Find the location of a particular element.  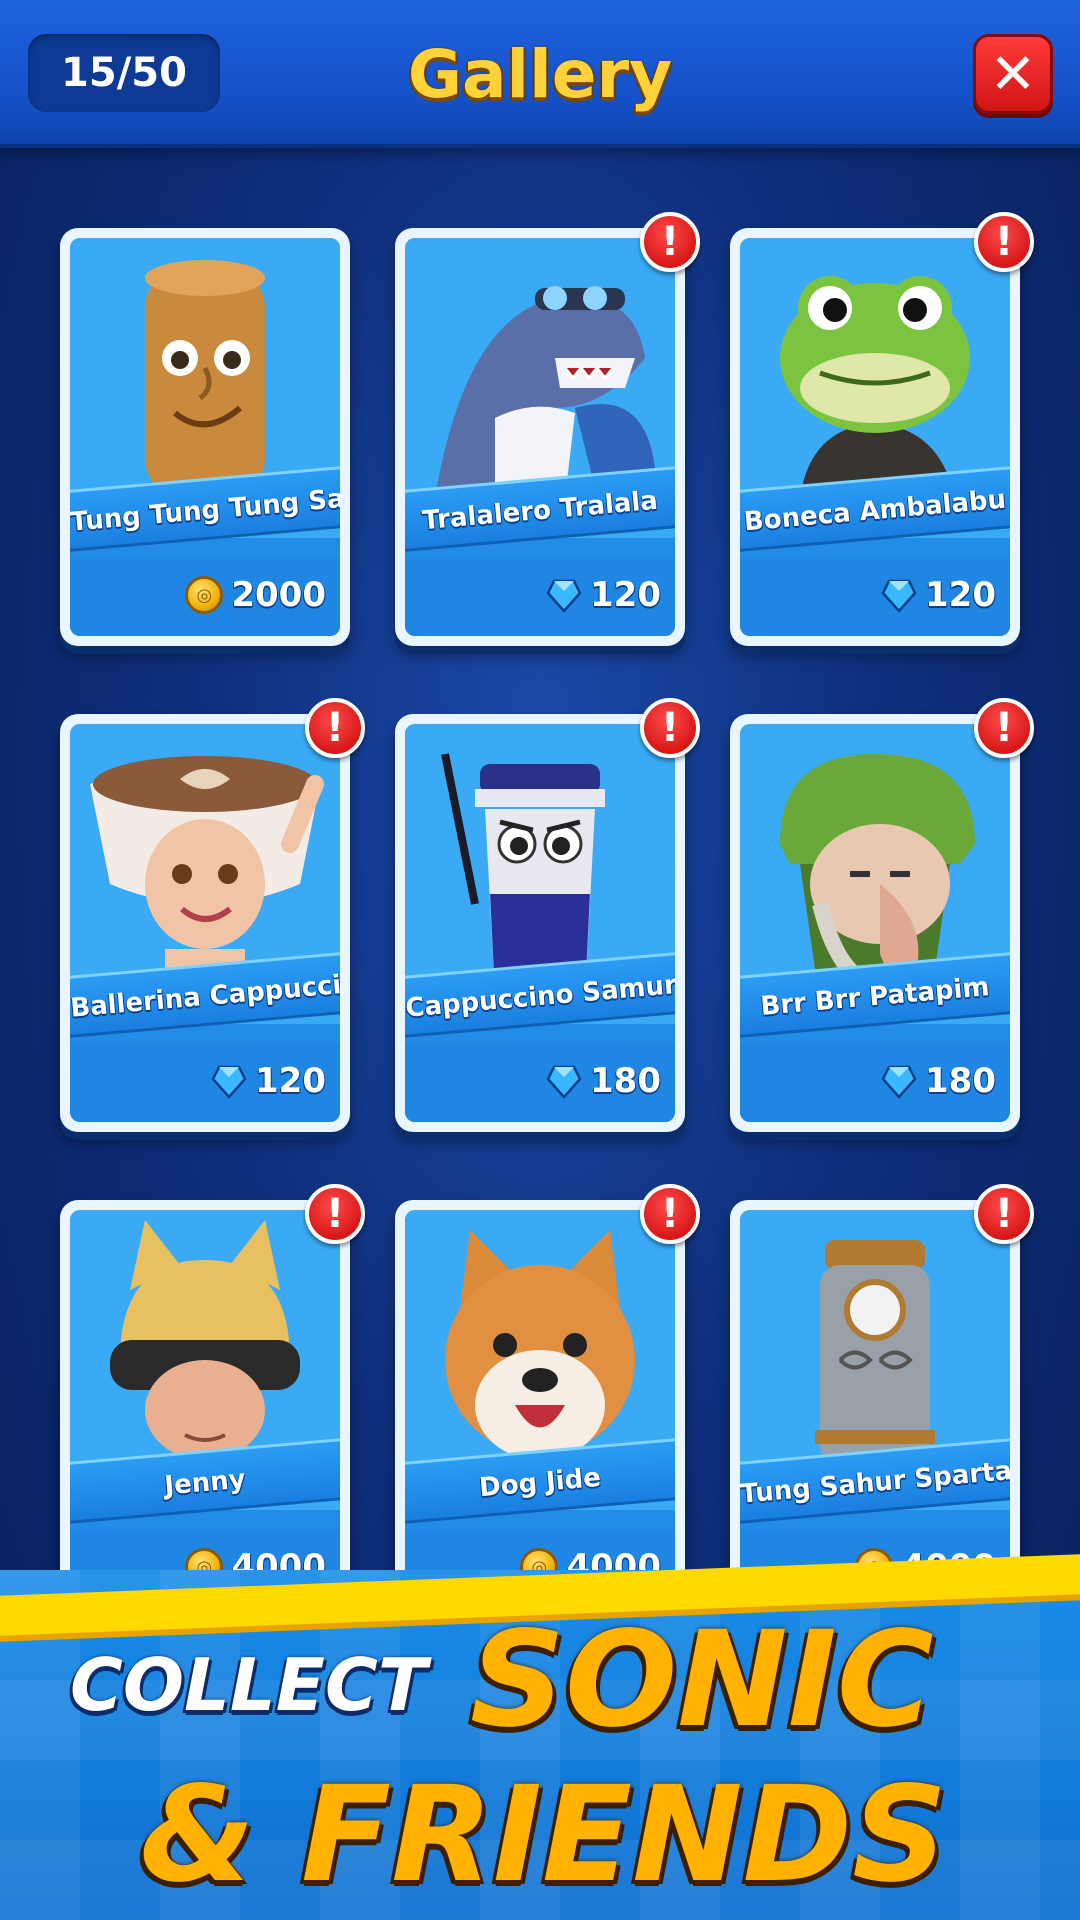

character-card: Brr Brr Patapim 180 is located at coordinates (875, 923).